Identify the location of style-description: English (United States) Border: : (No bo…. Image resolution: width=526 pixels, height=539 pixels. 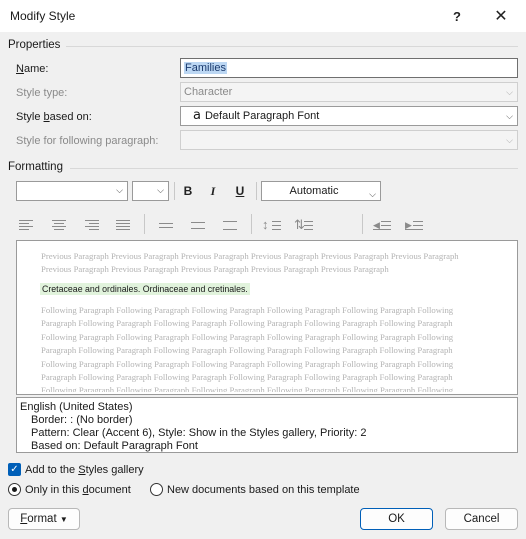
(267, 425).